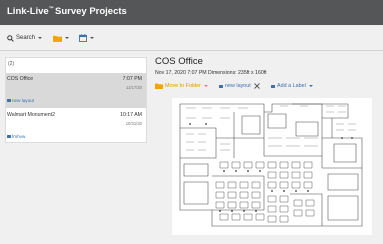 Image resolution: width=383 pixels, height=244 pixels. I want to click on detail-actions: Move to Folder new layout Add a Label, so click(265, 87).